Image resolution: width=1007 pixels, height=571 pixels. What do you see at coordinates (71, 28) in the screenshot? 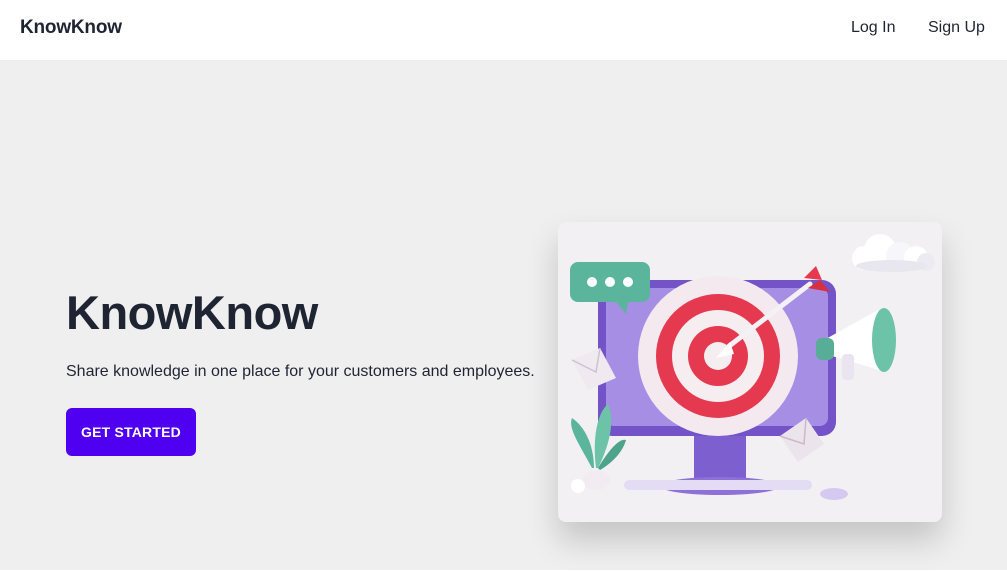
I see `brand-logo: KnowKnow` at bounding box center [71, 28].